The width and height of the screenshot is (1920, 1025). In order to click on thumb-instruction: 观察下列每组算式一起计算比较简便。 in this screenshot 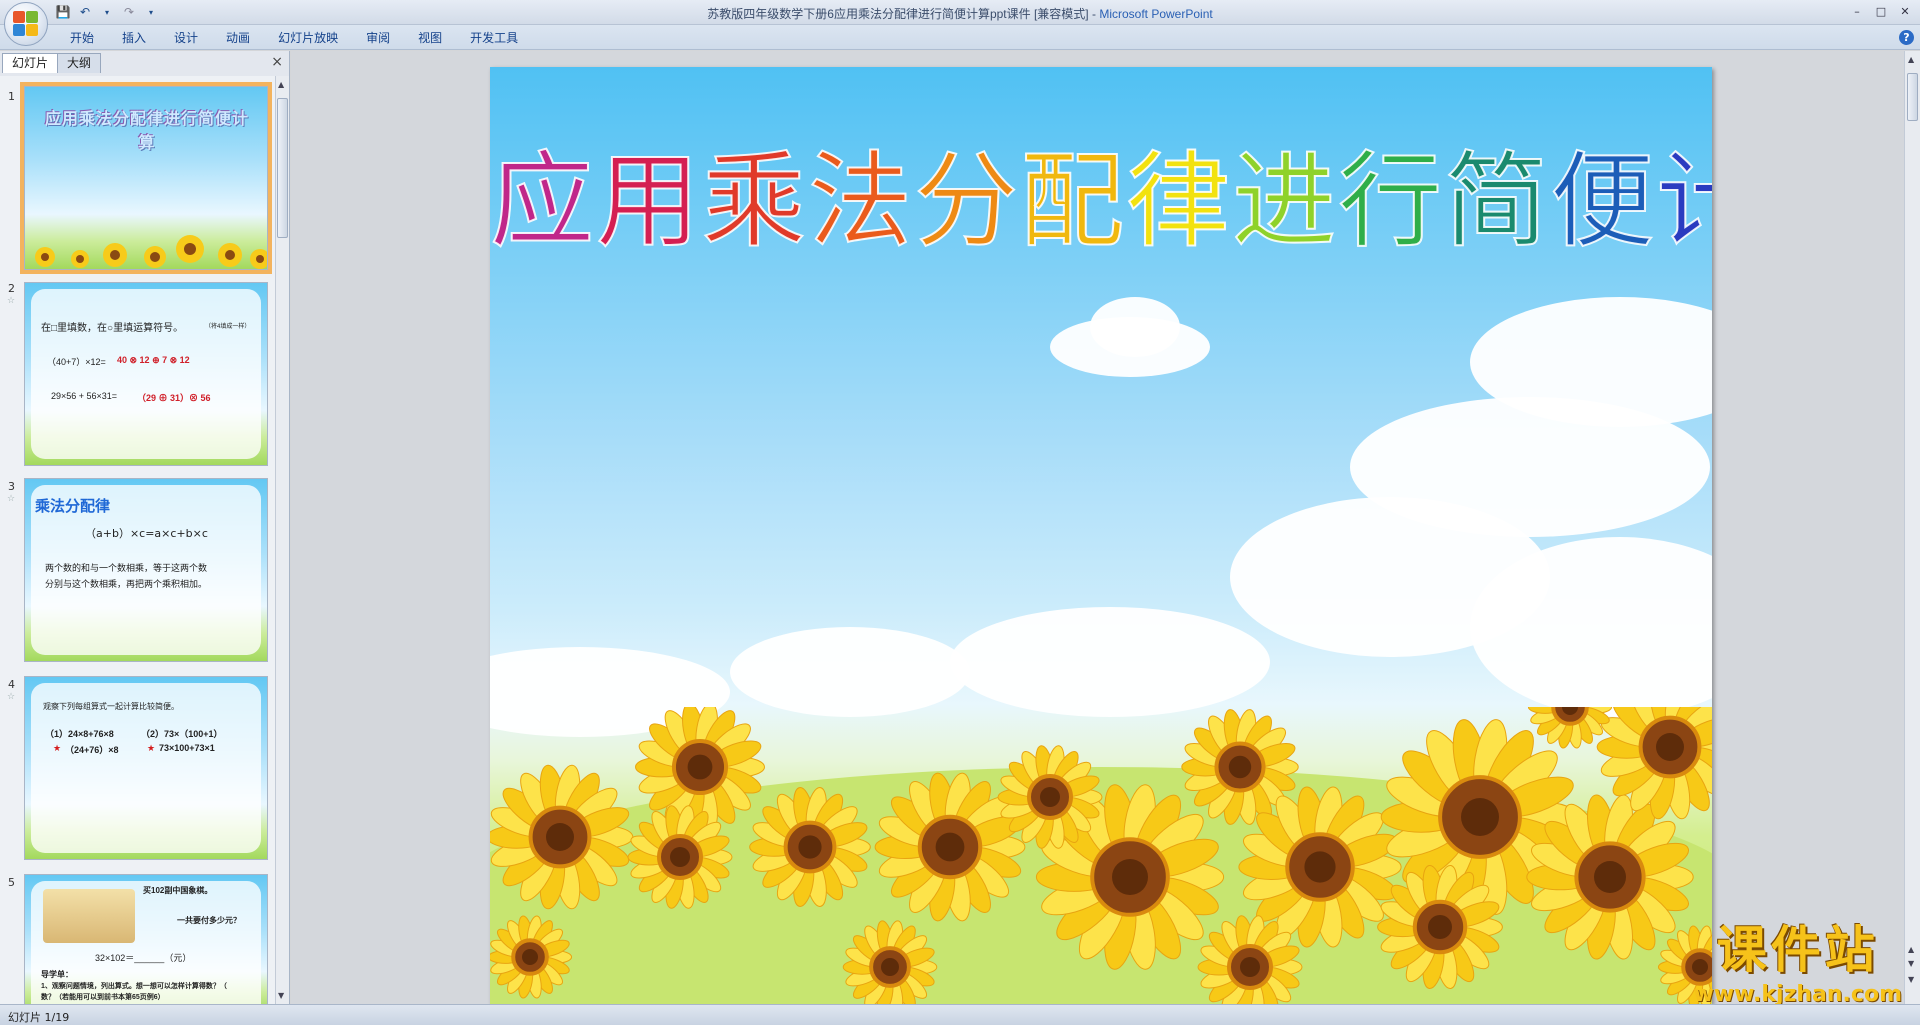, I will do `click(111, 706)`.